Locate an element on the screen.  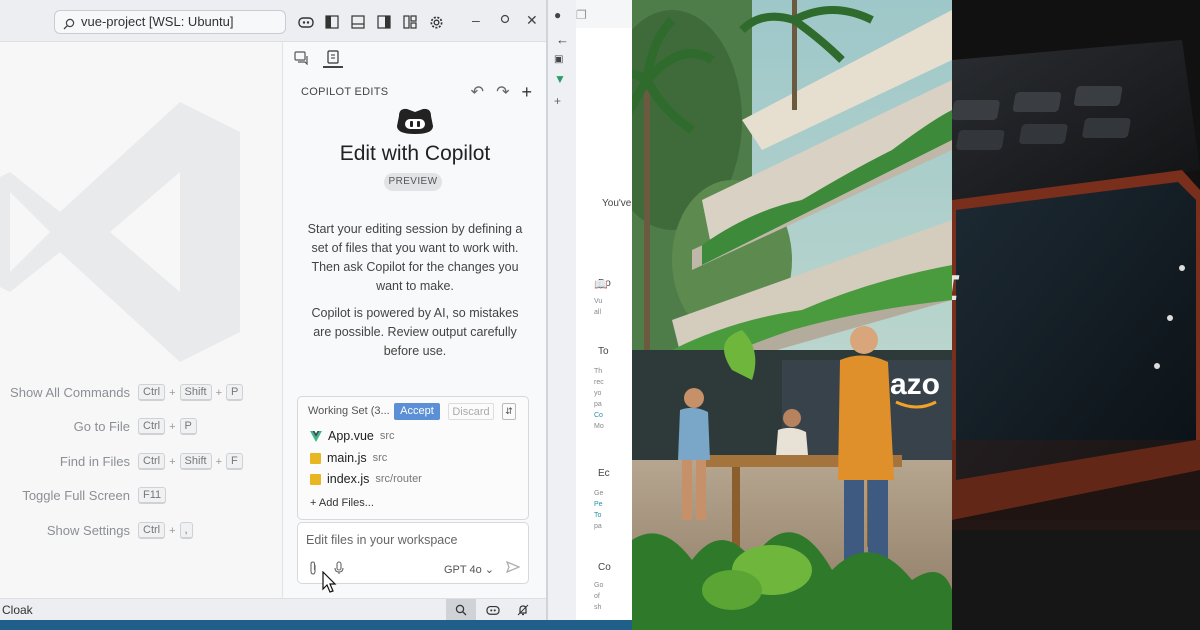
shortcut-keys: Ctrl + Shift + F is located at coordinates (190, 461).